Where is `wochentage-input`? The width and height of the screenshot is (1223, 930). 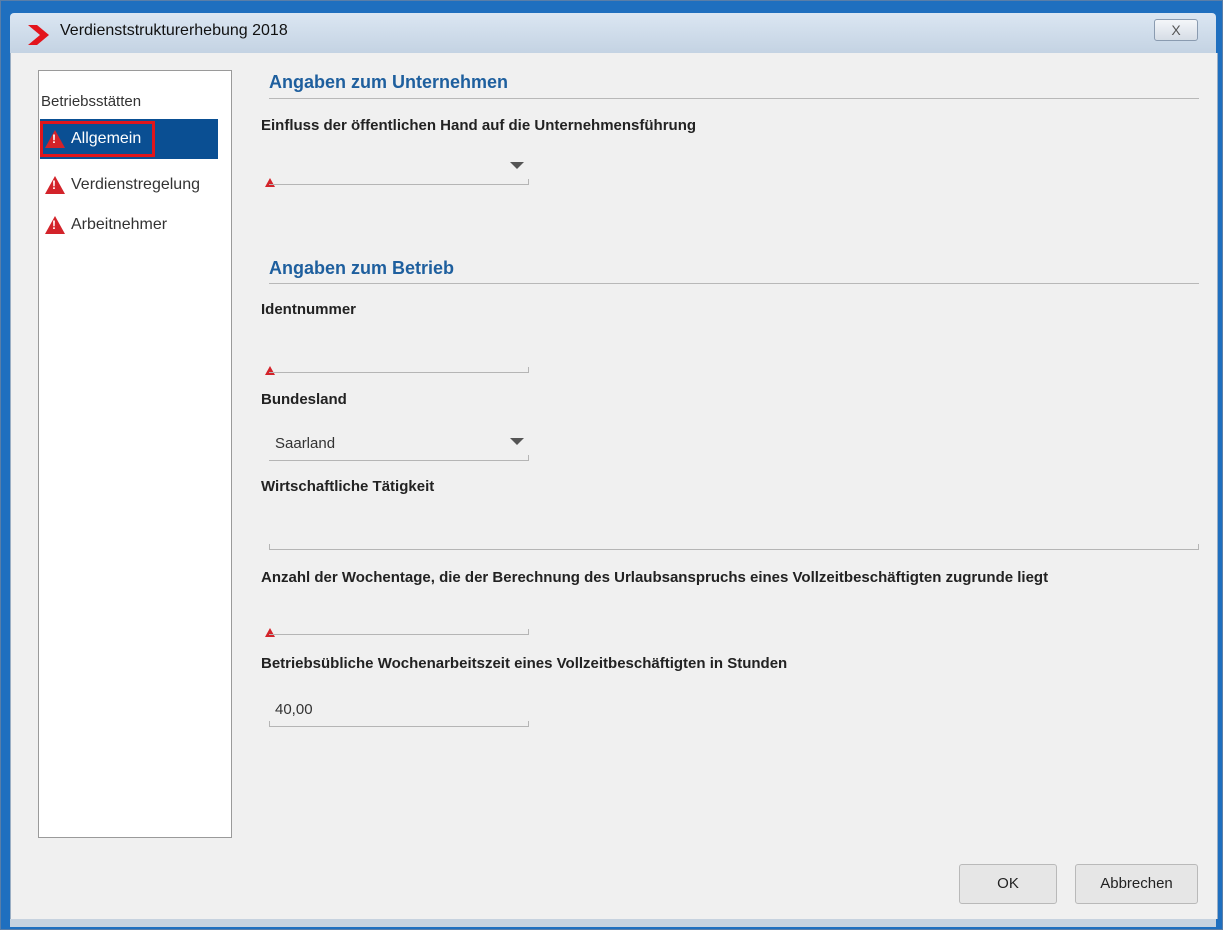 wochentage-input is located at coordinates (396, 620).